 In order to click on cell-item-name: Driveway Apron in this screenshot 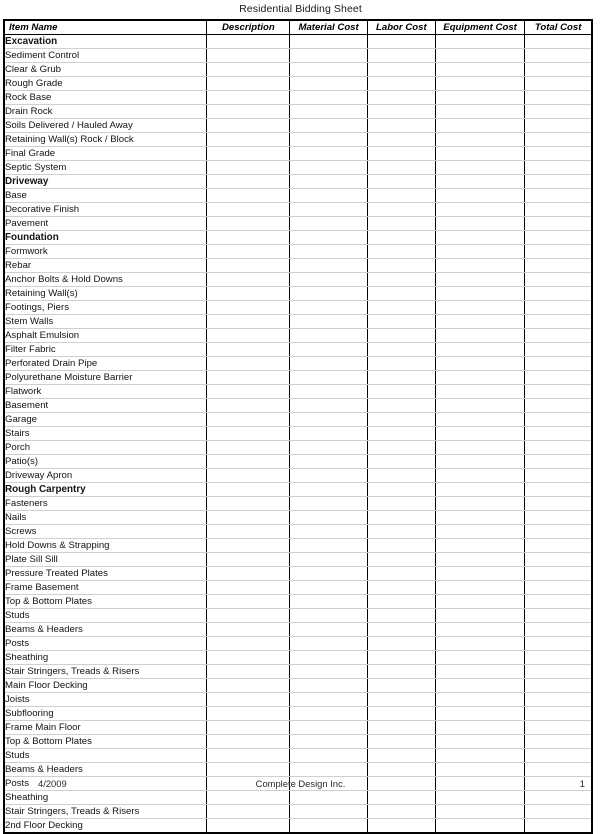, I will do `click(105, 475)`.